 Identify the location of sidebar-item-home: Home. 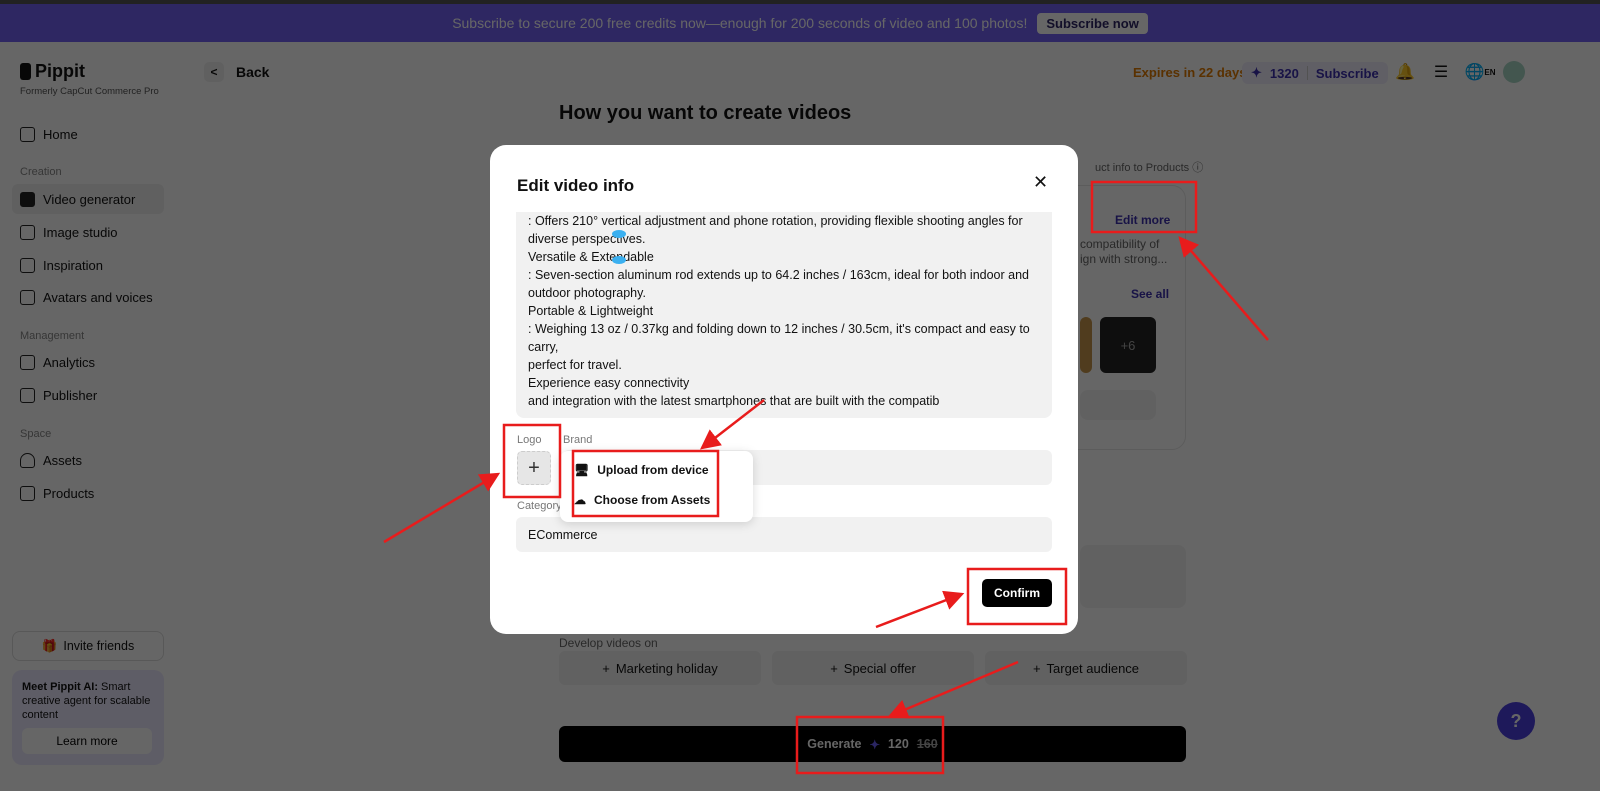
(88, 134).